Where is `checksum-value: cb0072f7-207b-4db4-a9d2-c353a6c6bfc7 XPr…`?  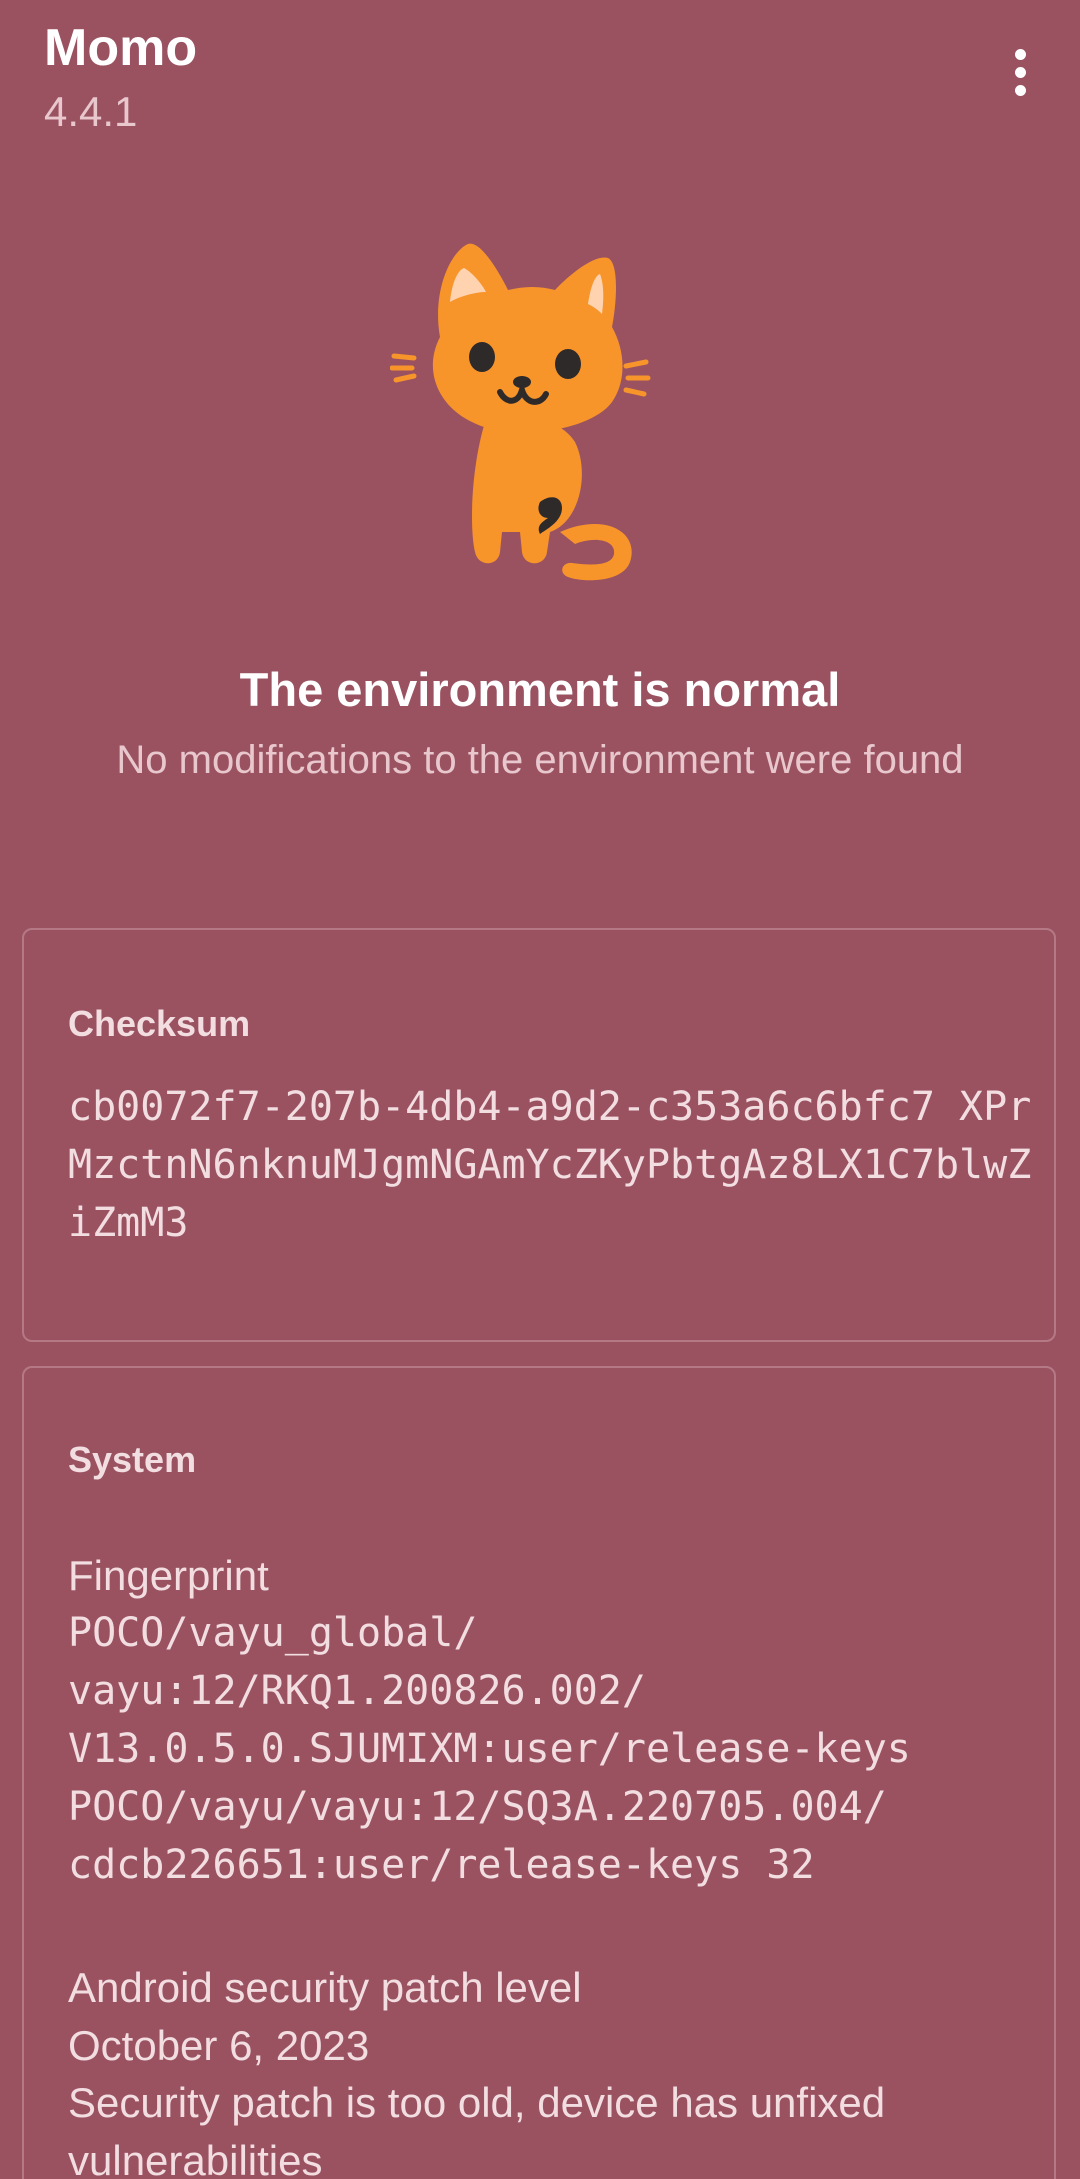 checksum-value: cb0072f7-207b-4db4-a9d2-c353a6c6bfc7 XPr… is located at coordinates (550, 1165).